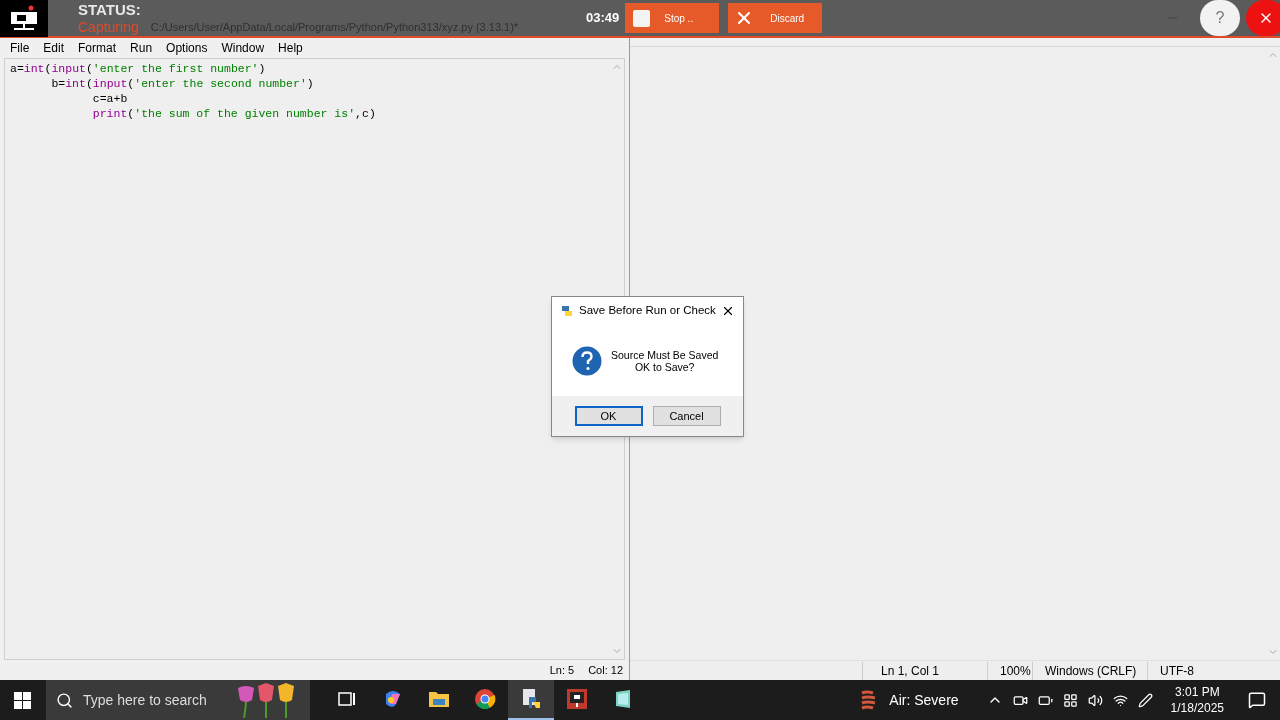 The width and height of the screenshot is (1280, 720). Describe the element at coordinates (603, 18) in the screenshot. I see `timer: 03:49` at that location.